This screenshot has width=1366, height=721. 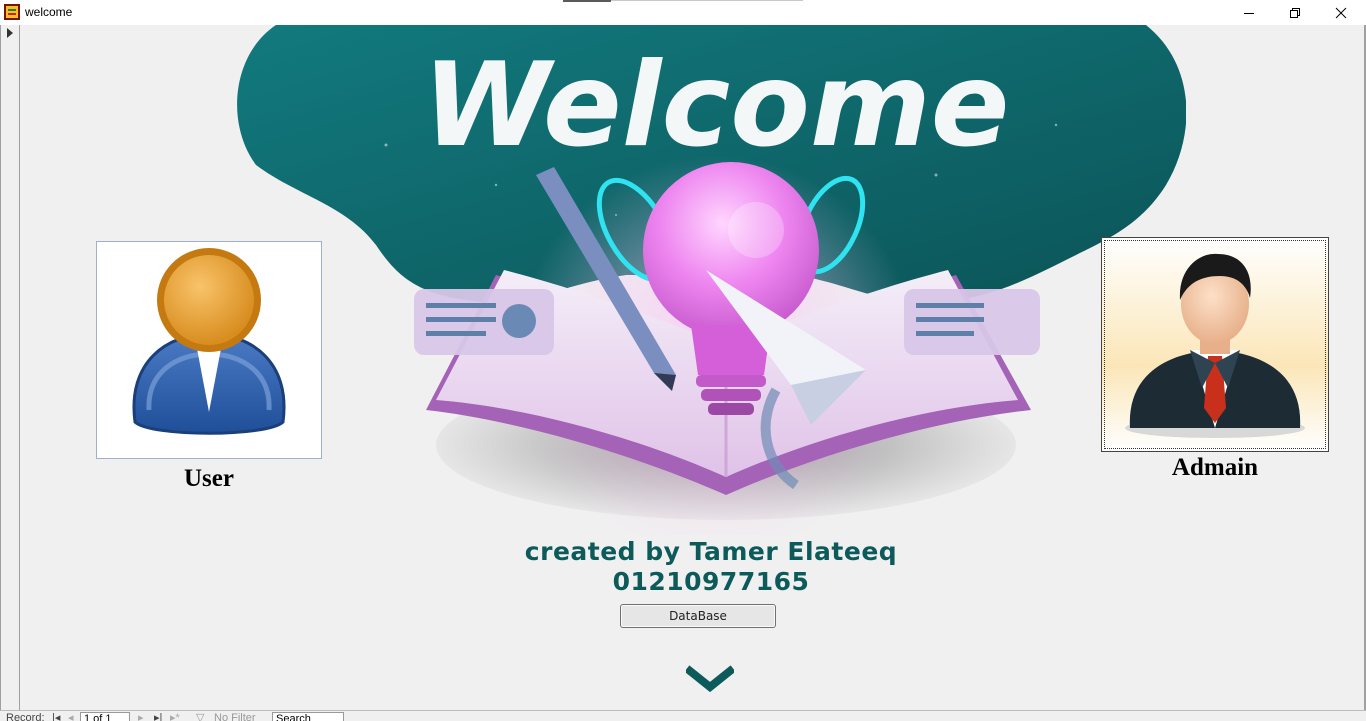 What do you see at coordinates (209, 478) in the screenshot?
I see `user-caption: User` at bounding box center [209, 478].